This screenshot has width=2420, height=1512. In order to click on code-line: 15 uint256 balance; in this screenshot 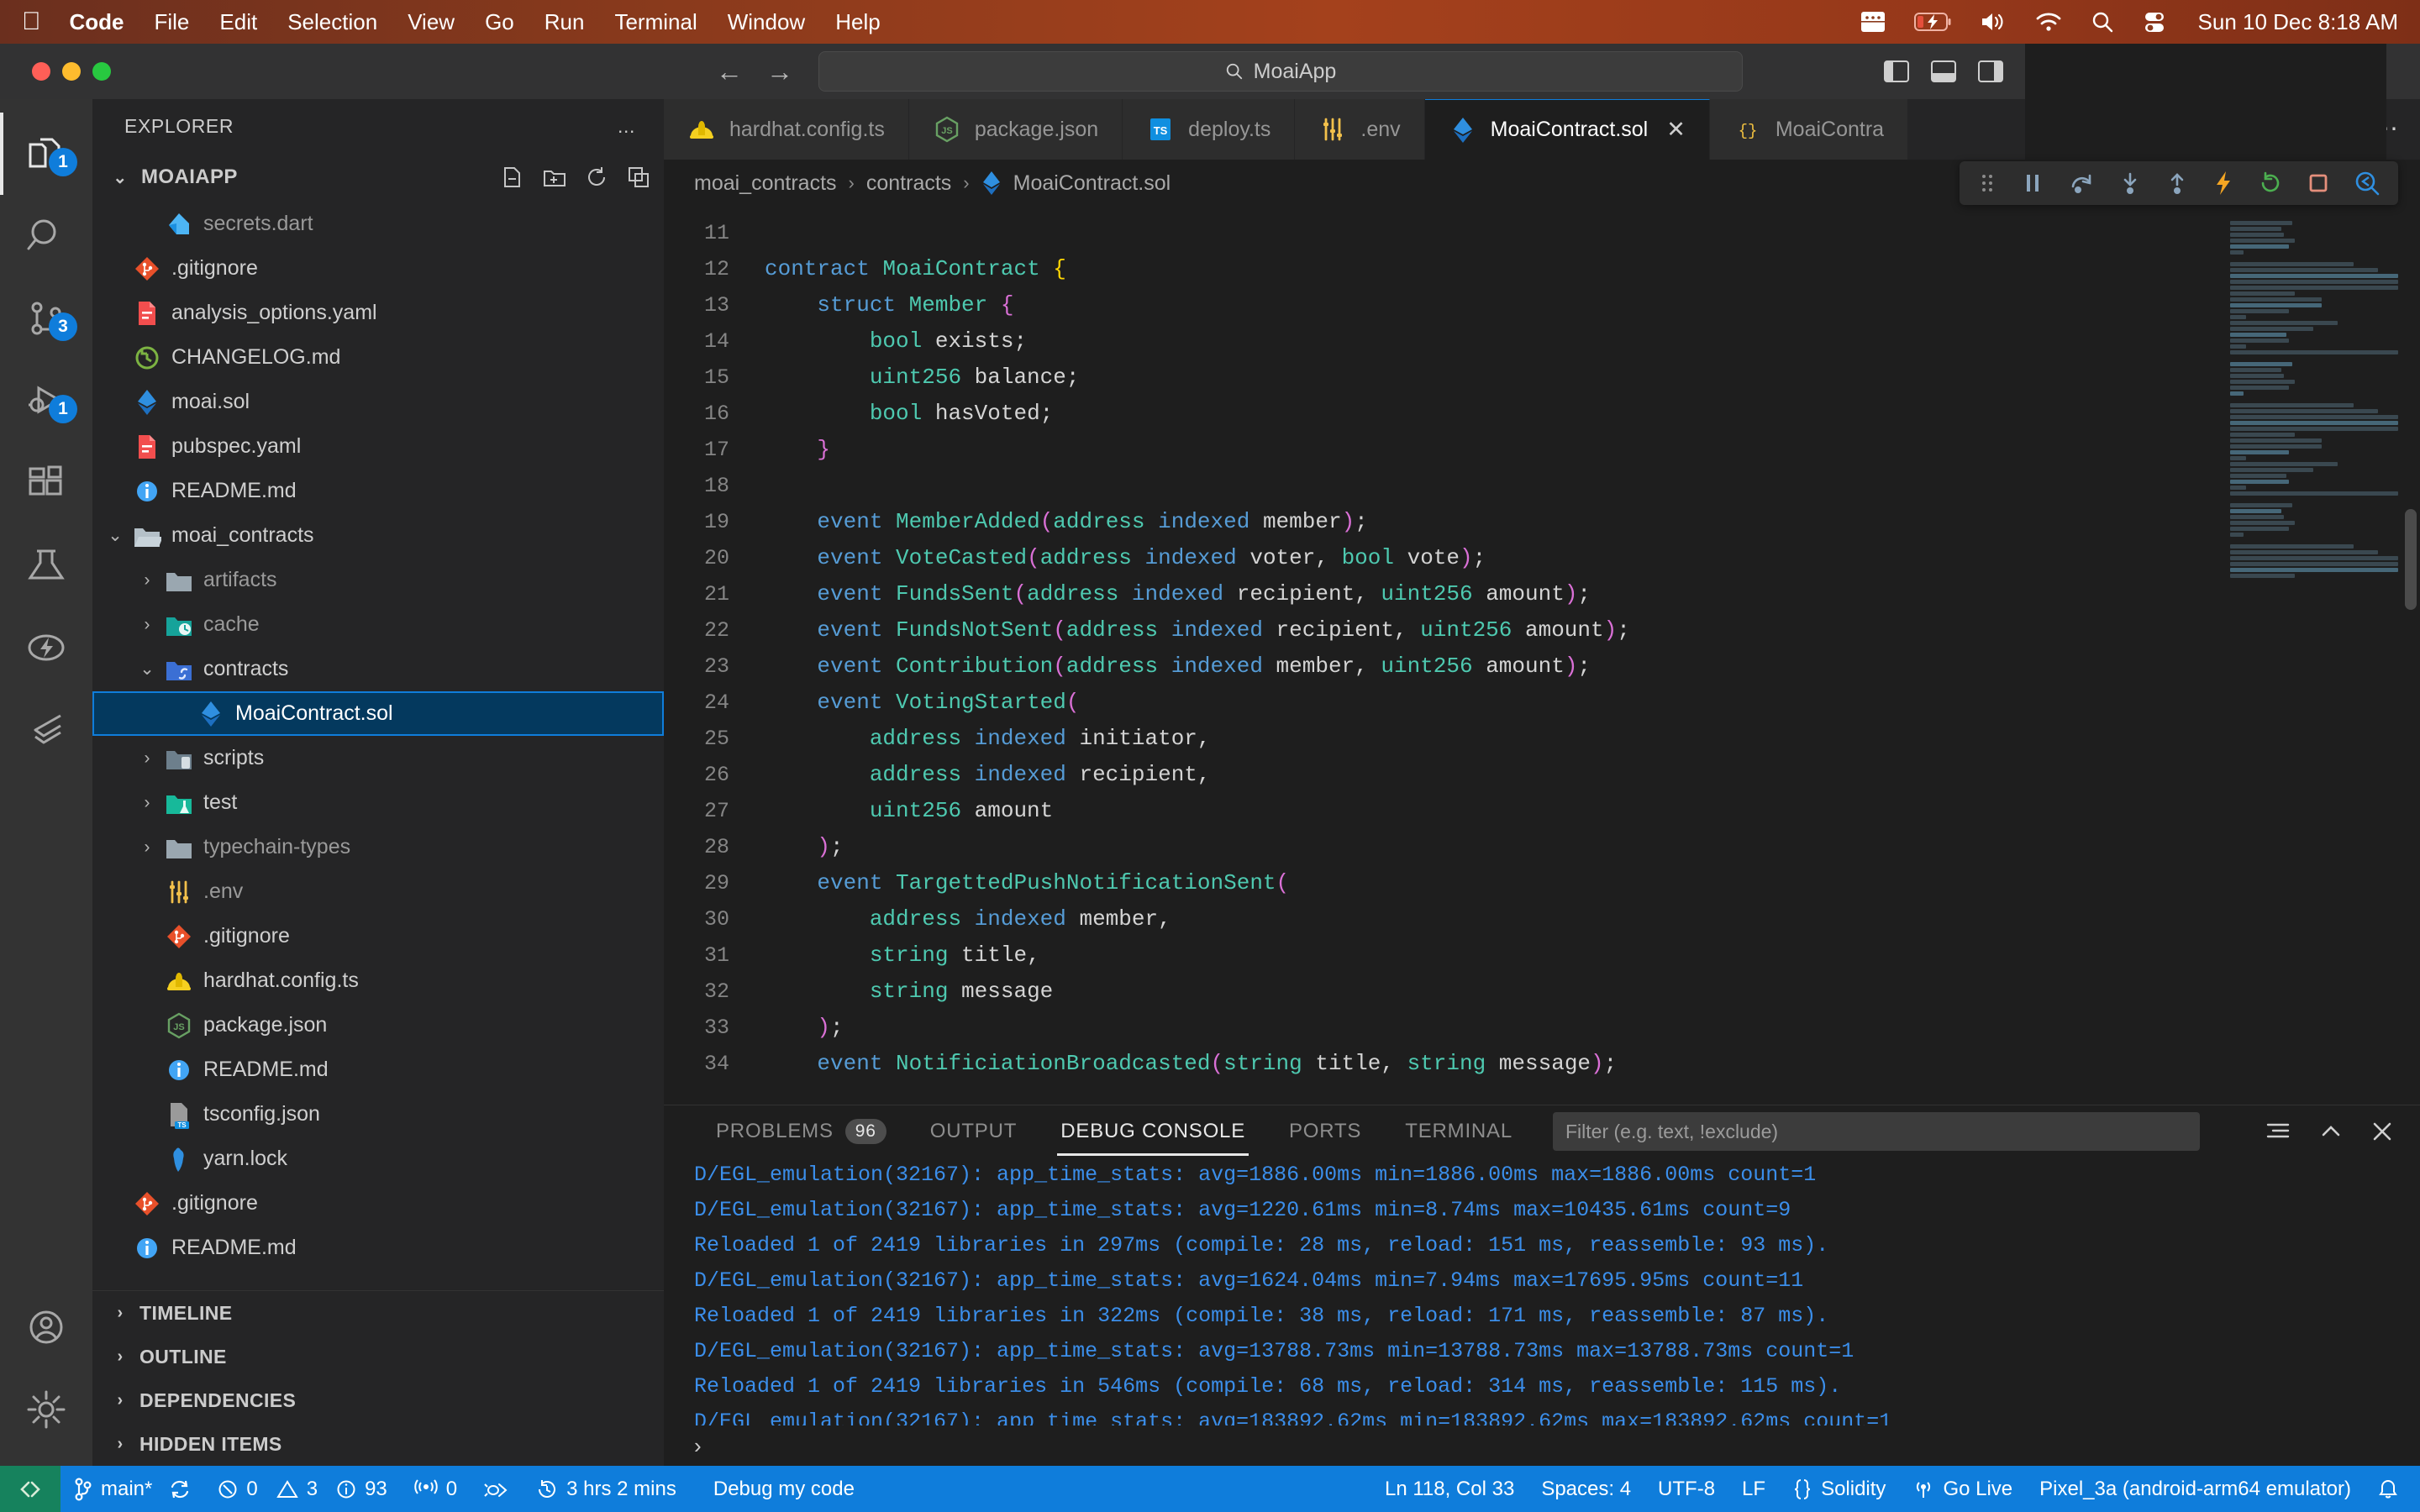, I will do `click(1441, 378)`.